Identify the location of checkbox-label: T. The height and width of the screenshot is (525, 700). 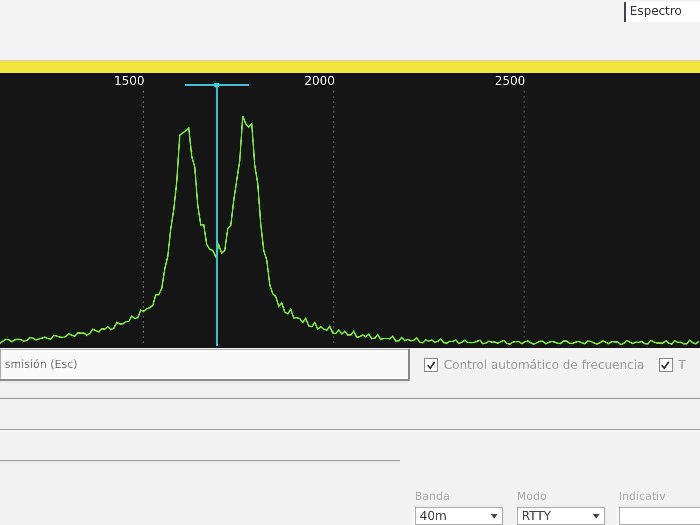
(682, 365).